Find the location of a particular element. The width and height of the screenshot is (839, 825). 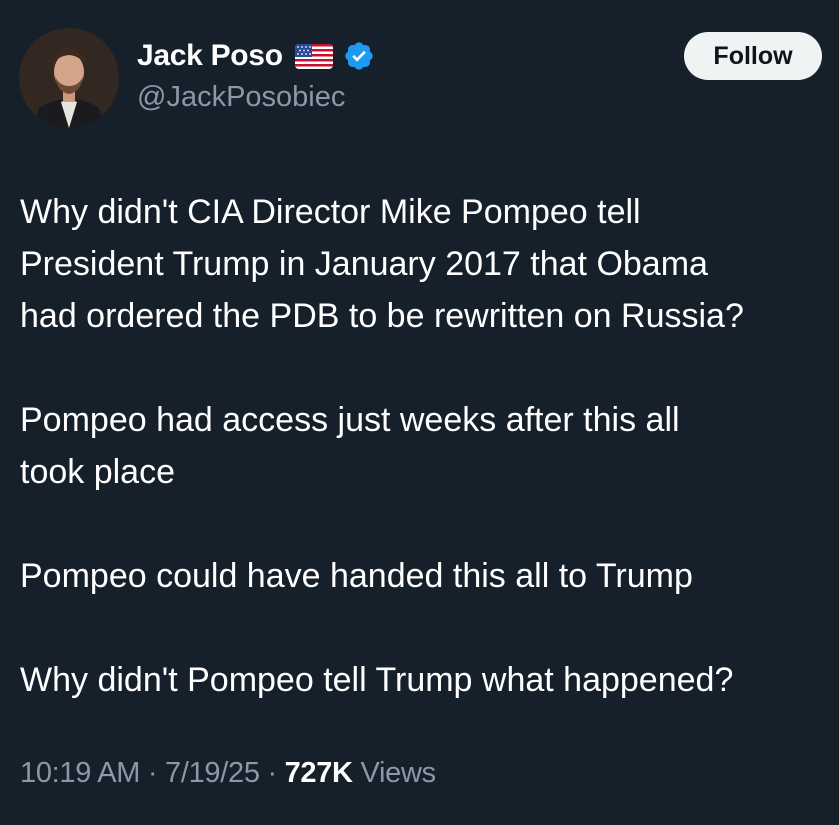

avatar-image is located at coordinates (69, 78).